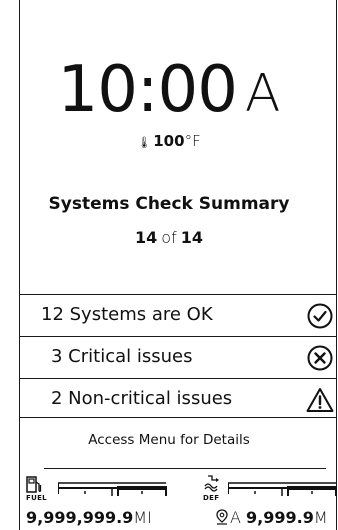  I want to click on def-level-bar, so click(282, 489).